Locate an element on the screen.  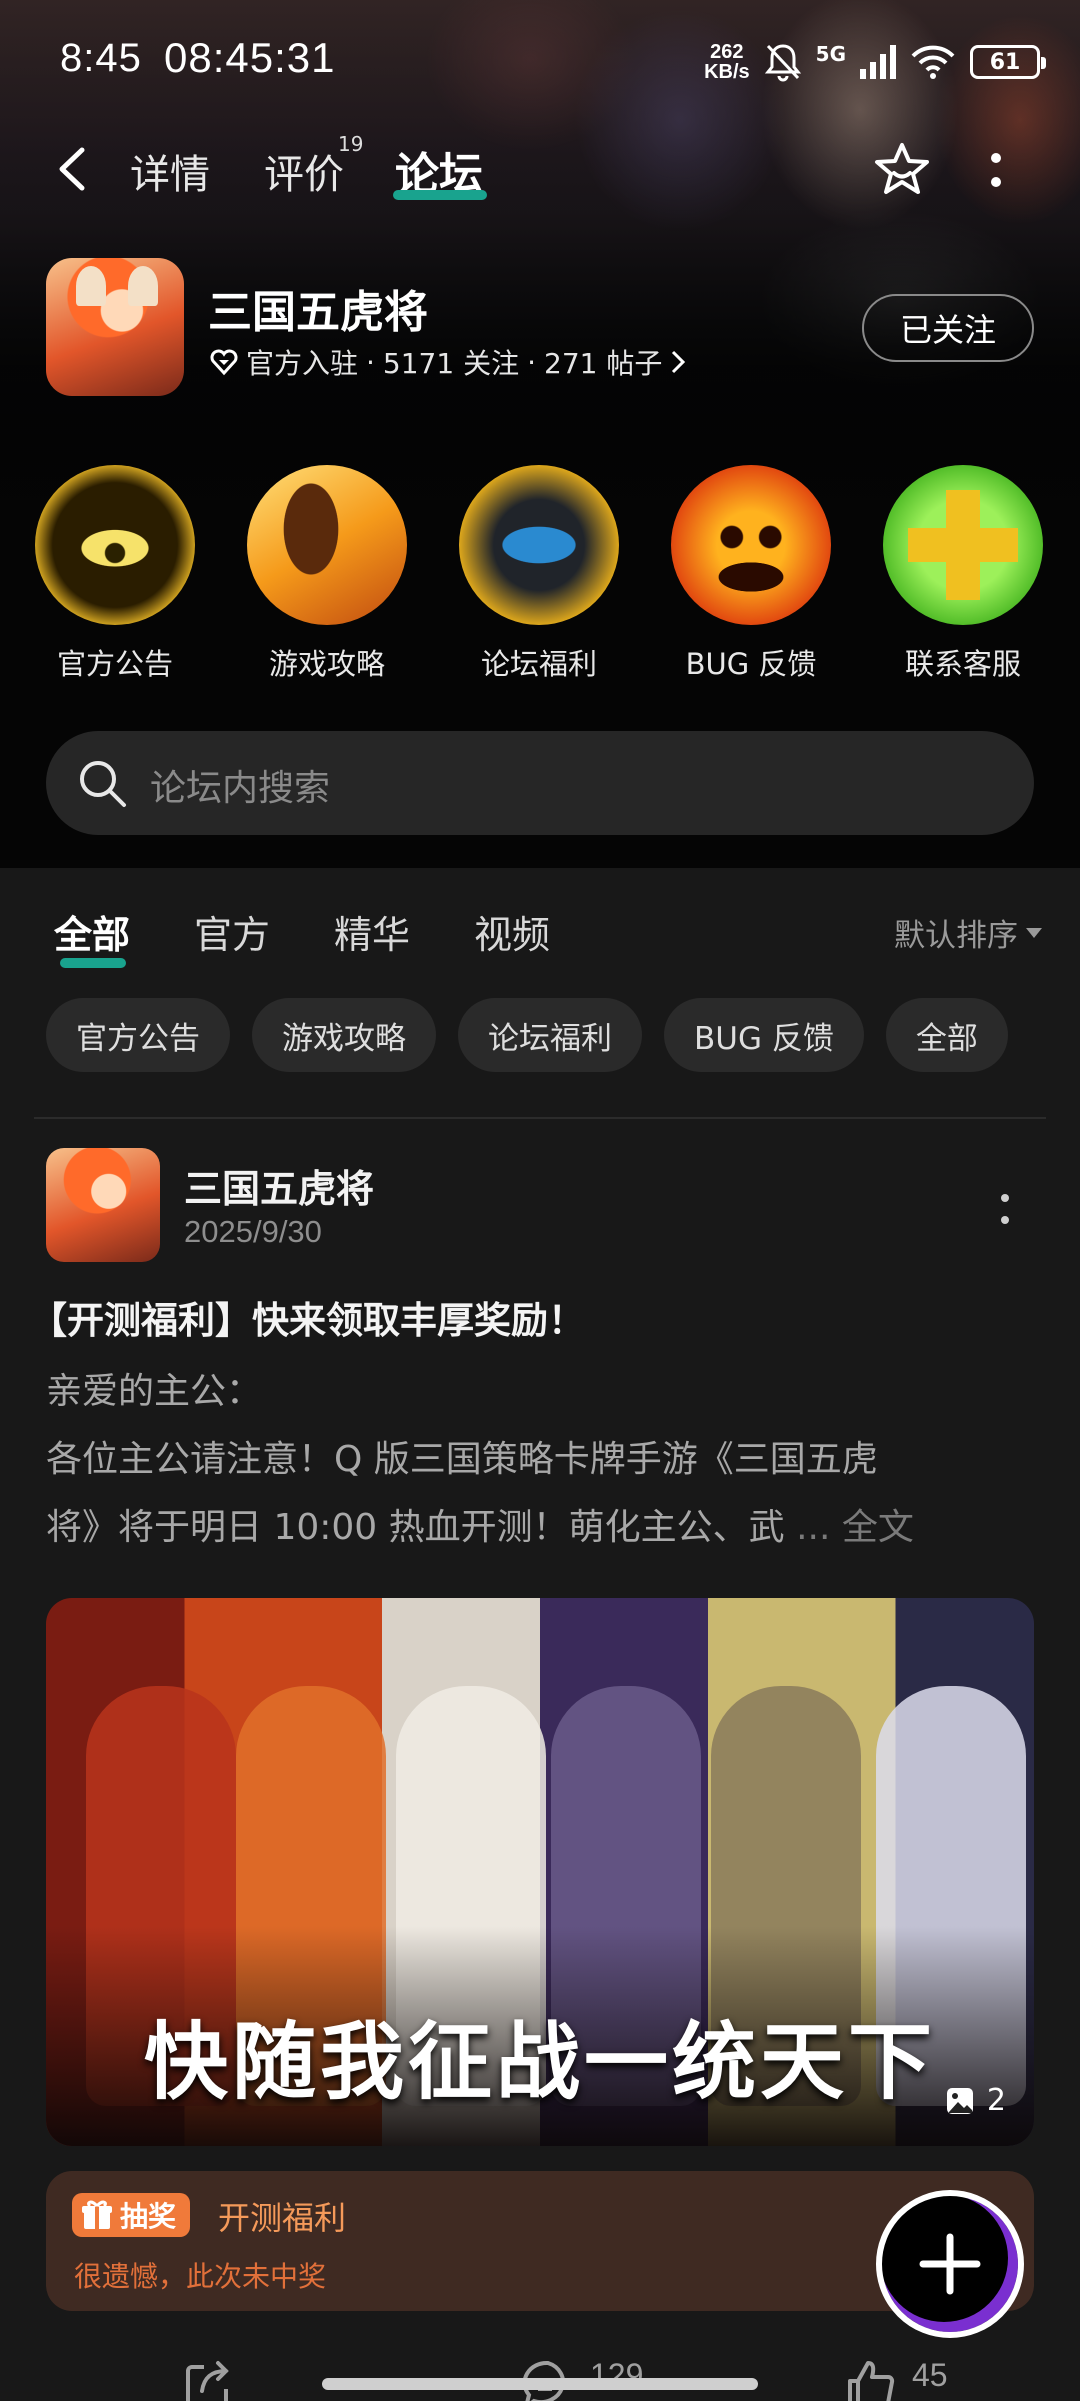
tab-detail: 详情 is located at coordinates (170, 171).